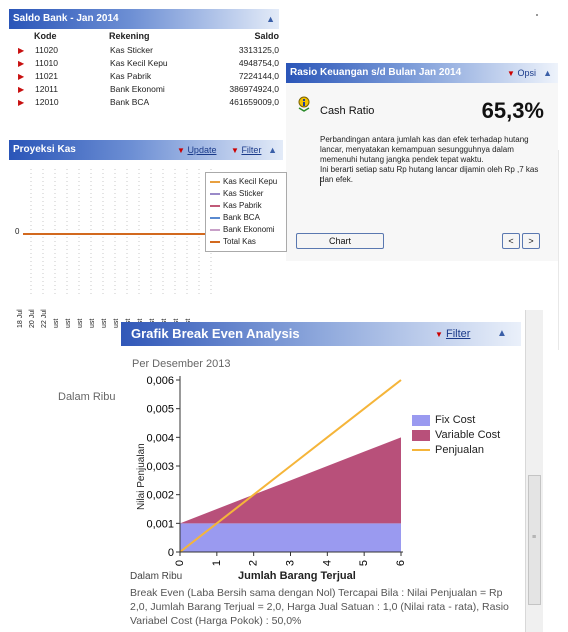 The height and width of the screenshot is (632, 568). I want to click on break-even-header: Grafik Break Even Analysis ▼ Filter ▲, so click(321, 334).